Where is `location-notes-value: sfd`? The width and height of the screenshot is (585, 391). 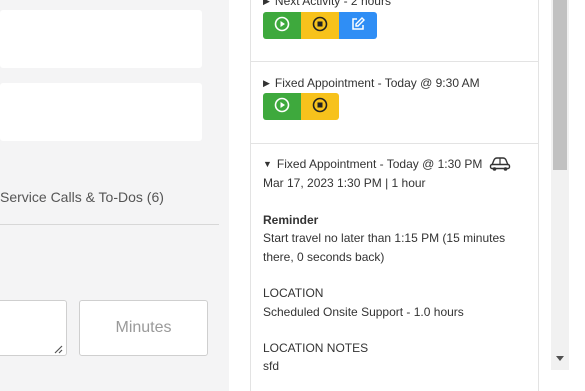
location-notes-value: sfd is located at coordinates (271, 366).